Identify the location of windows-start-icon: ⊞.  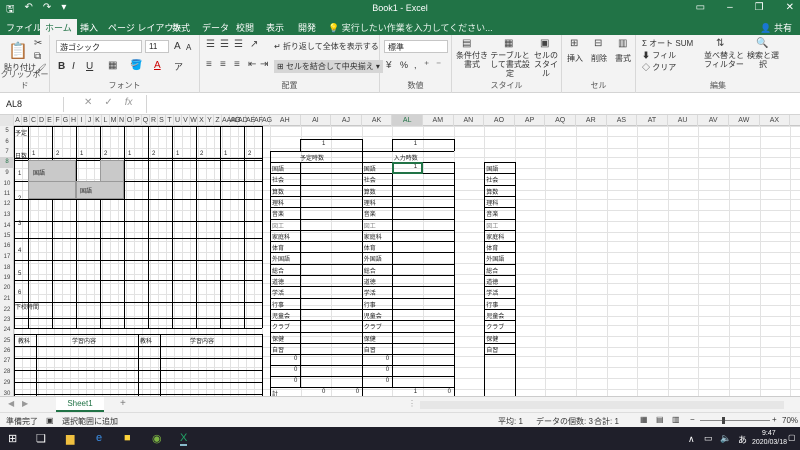
(12, 438).